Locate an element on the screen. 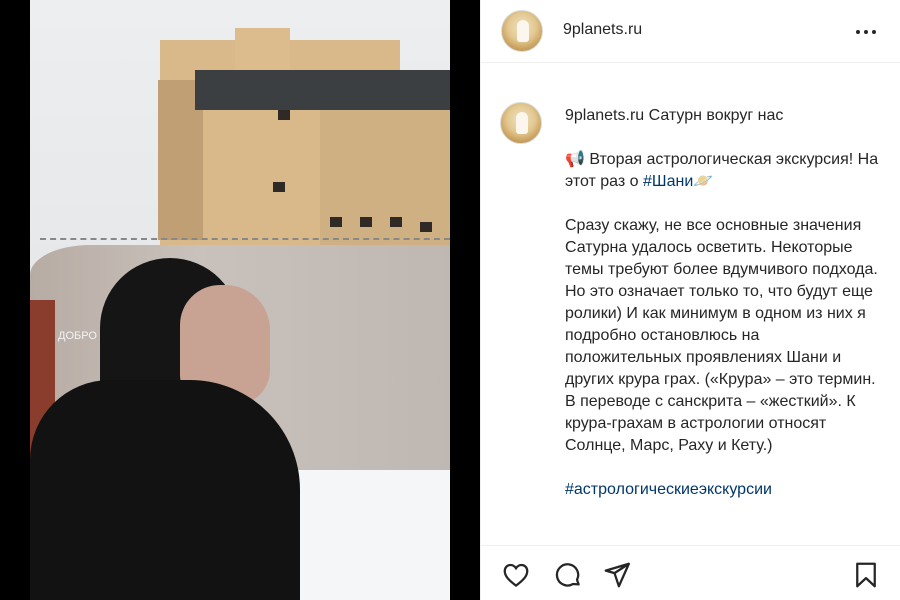 The width and height of the screenshot is (900, 600). header-username: 9planets.ru is located at coordinates (602, 30).